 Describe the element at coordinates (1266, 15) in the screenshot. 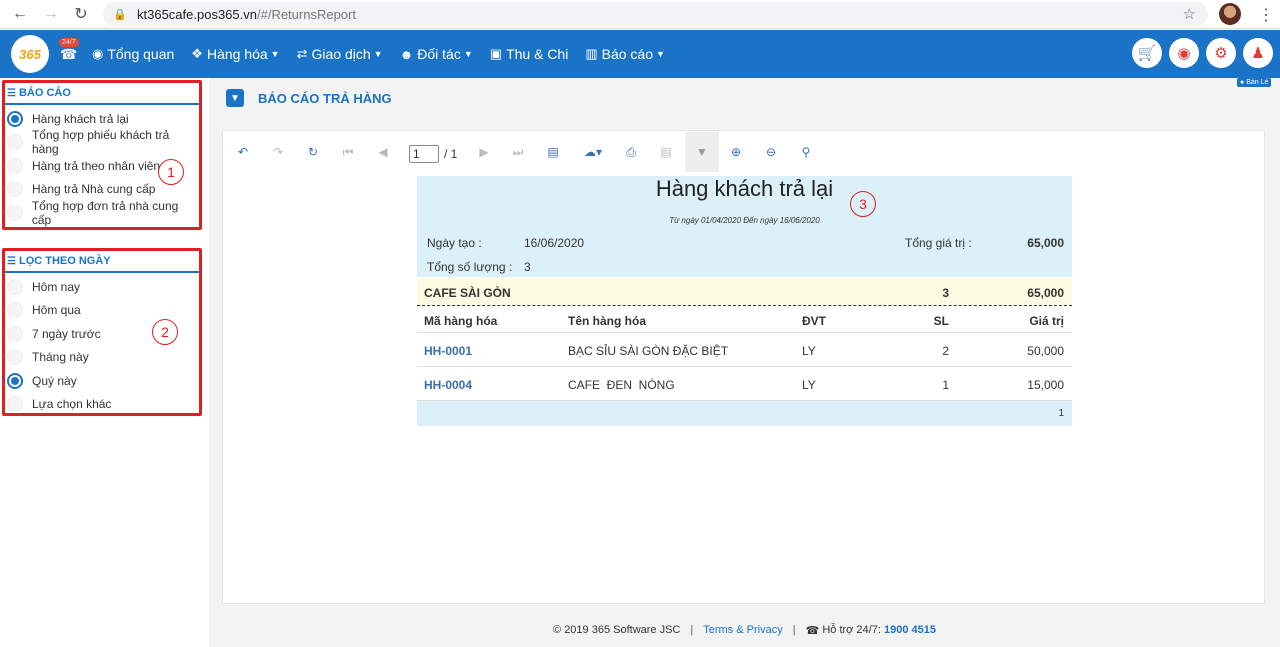

I see `browser-menu-icon: ⋮` at that location.